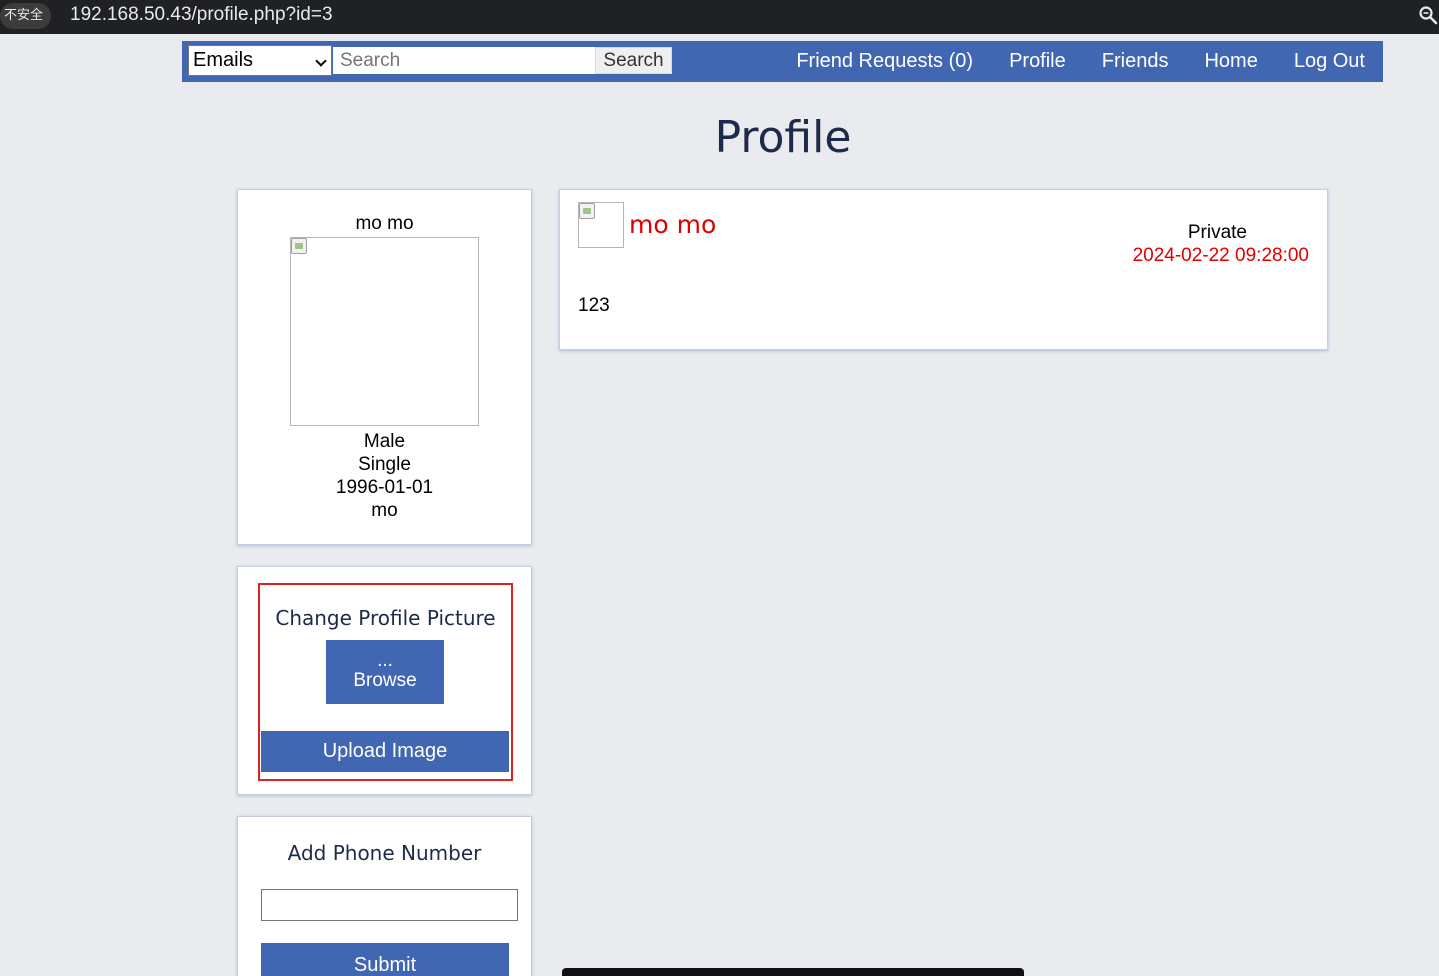  I want to click on browse-button: ... Browse, so click(385, 672).